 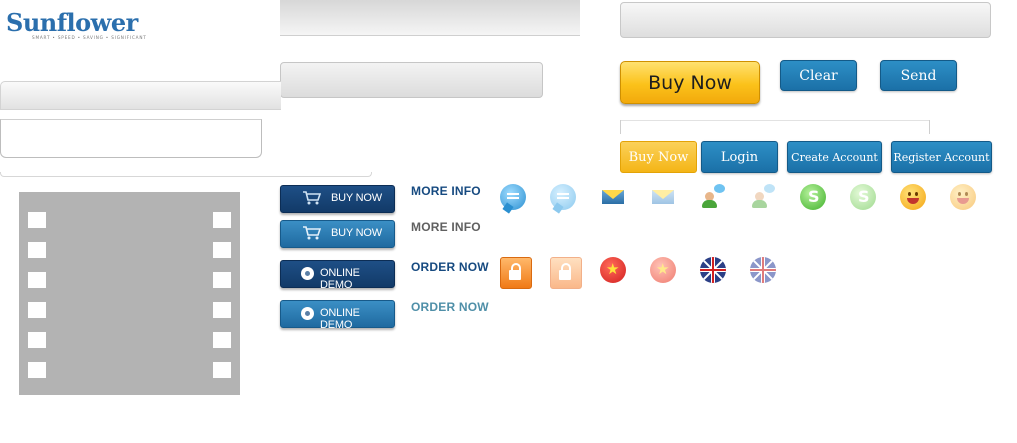 I want to click on chat-icon-faded, so click(x=563, y=197).